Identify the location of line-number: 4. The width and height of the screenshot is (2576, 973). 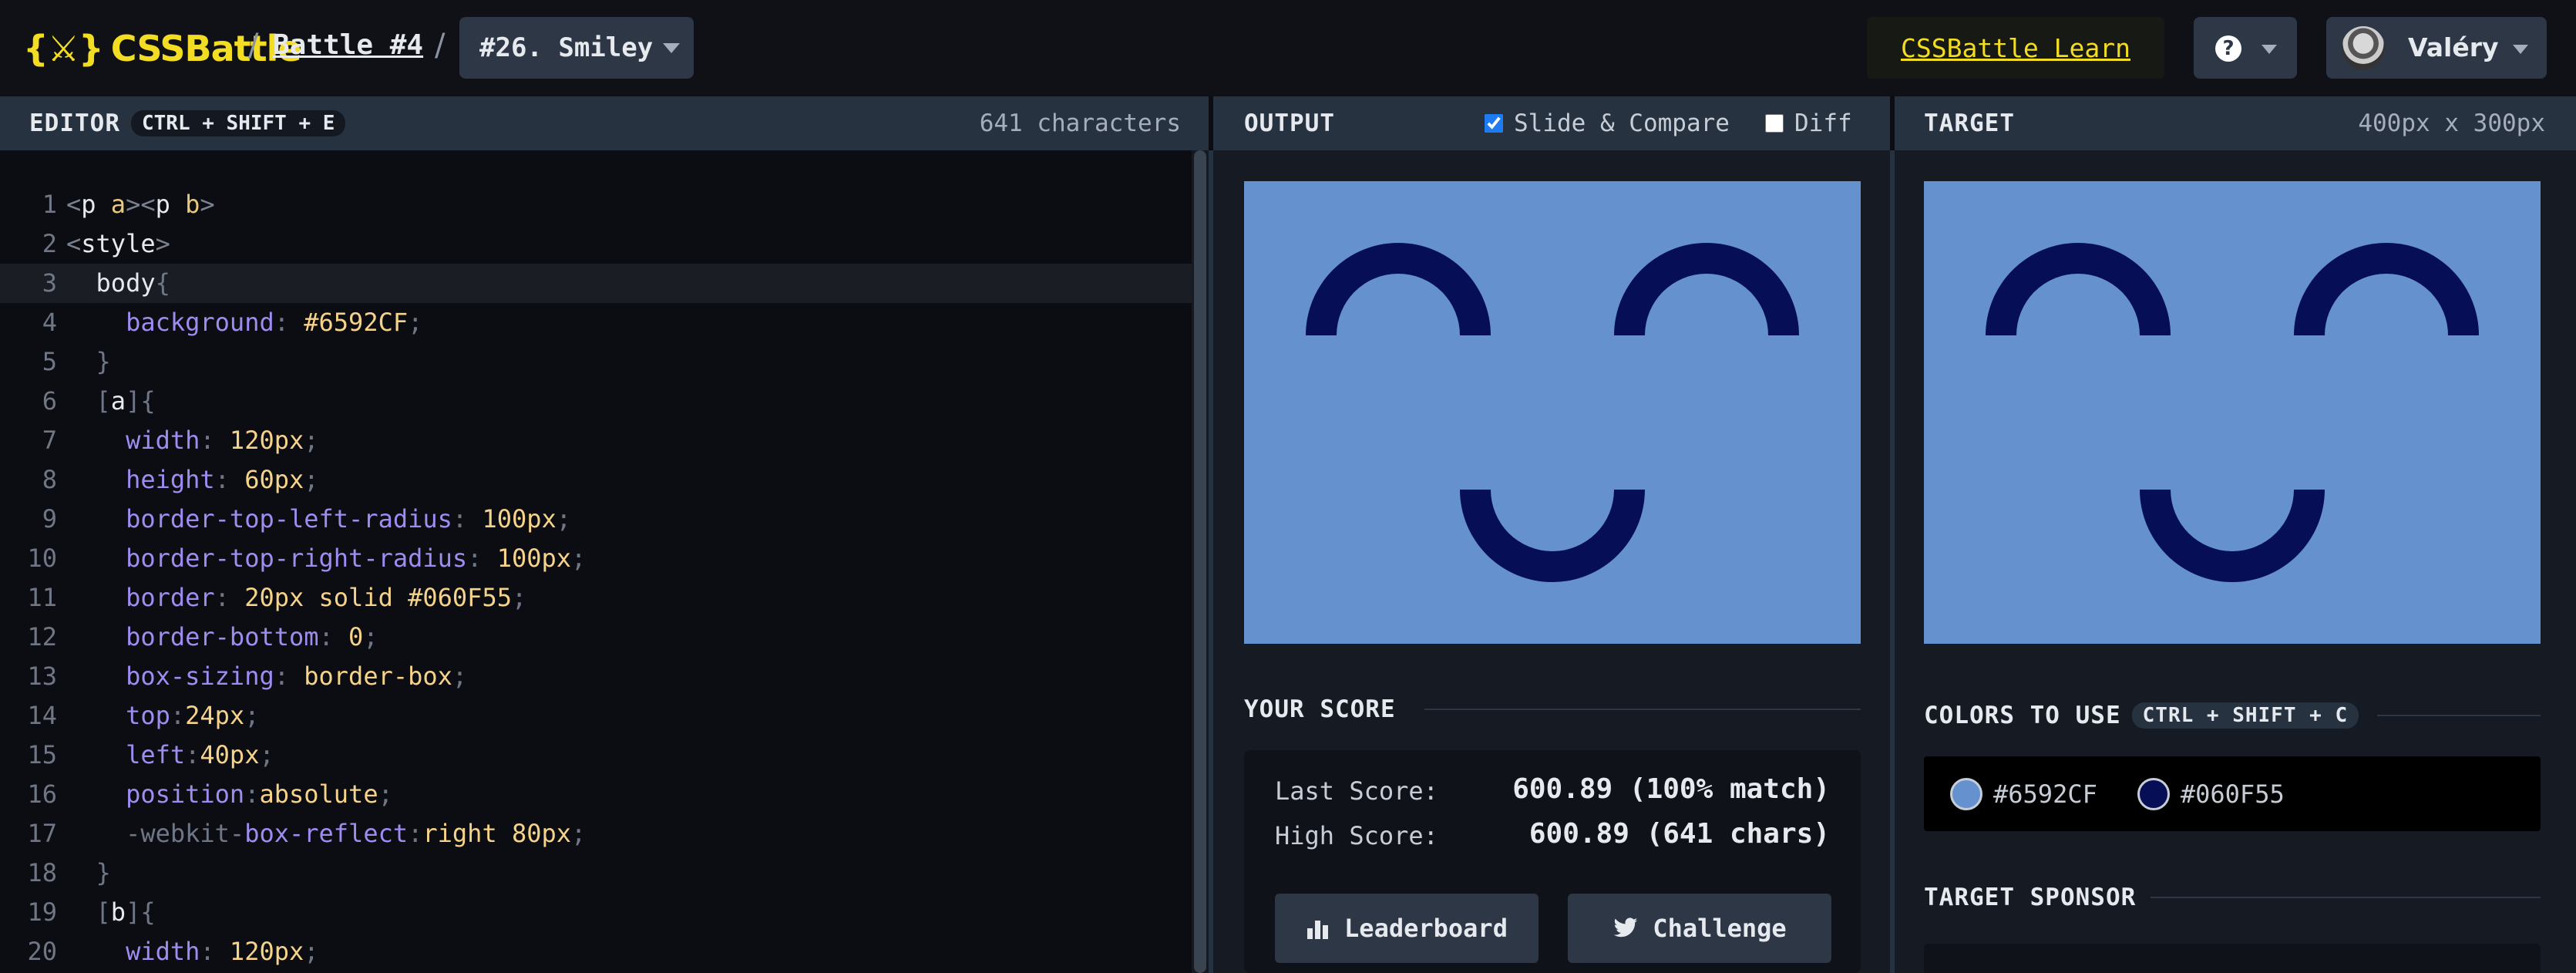
(49, 322).